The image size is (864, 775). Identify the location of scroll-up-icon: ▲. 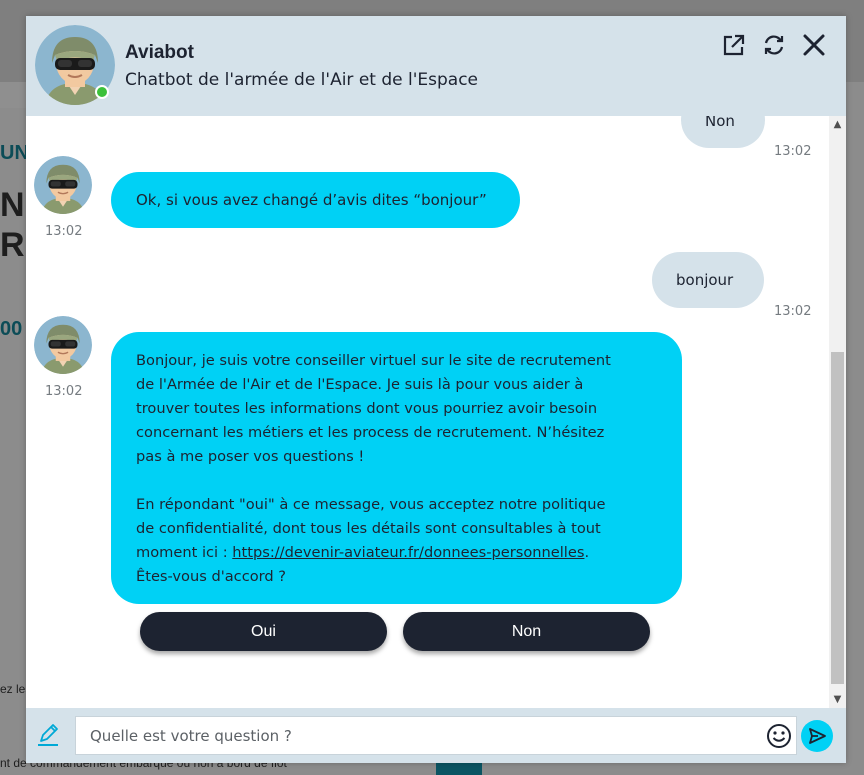
(837, 124).